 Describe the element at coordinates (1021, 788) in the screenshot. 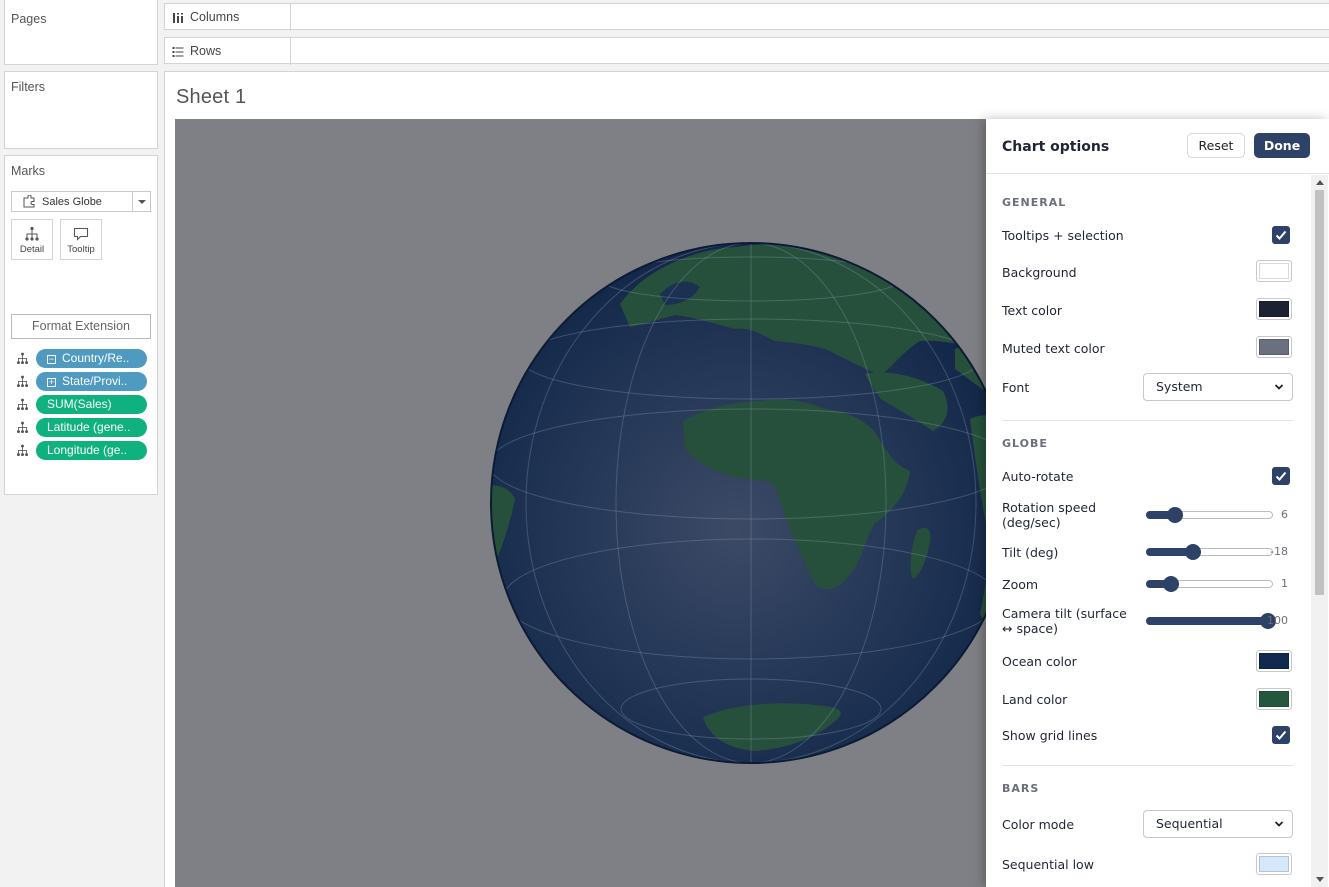

I see `section-bars-heading: BARS` at that location.